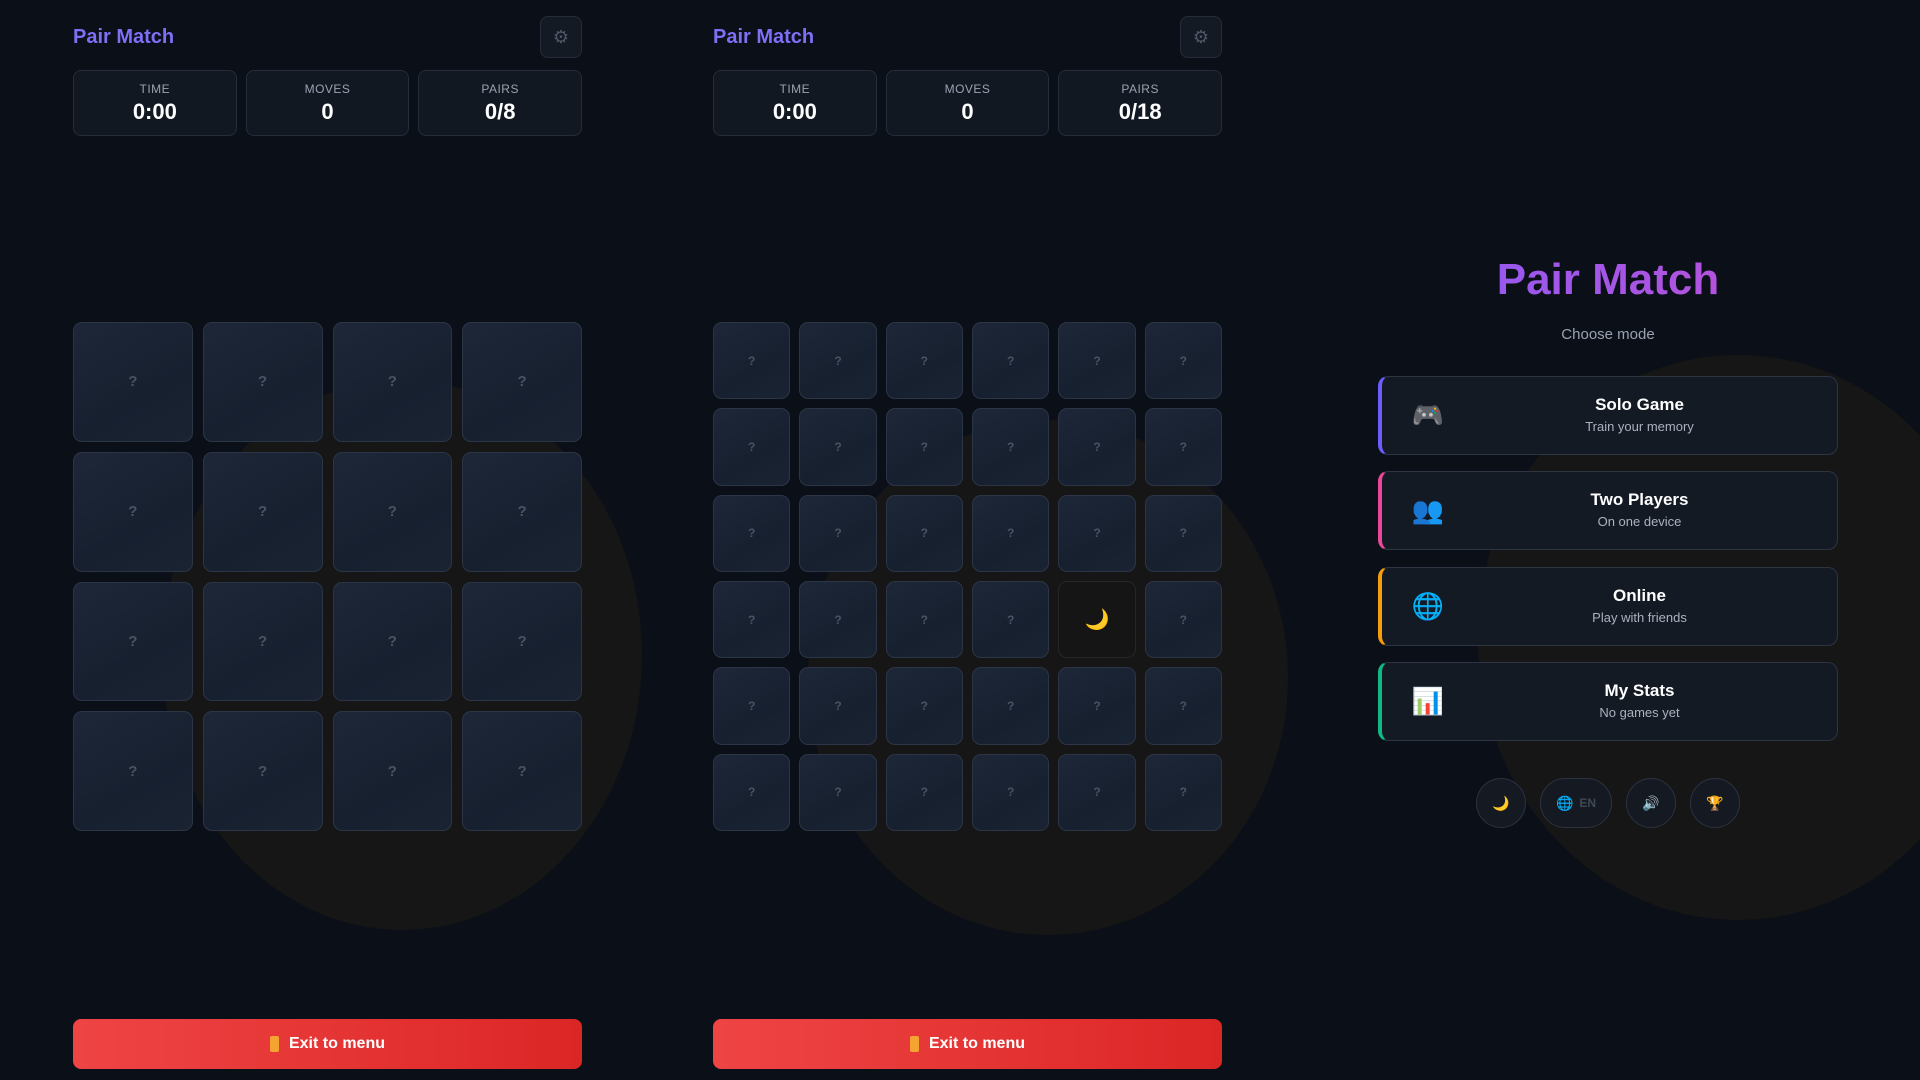 Image resolution: width=1920 pixels, height=1080 pixels. I want to click on mode-description: Train your memory, so click(1639, 426).